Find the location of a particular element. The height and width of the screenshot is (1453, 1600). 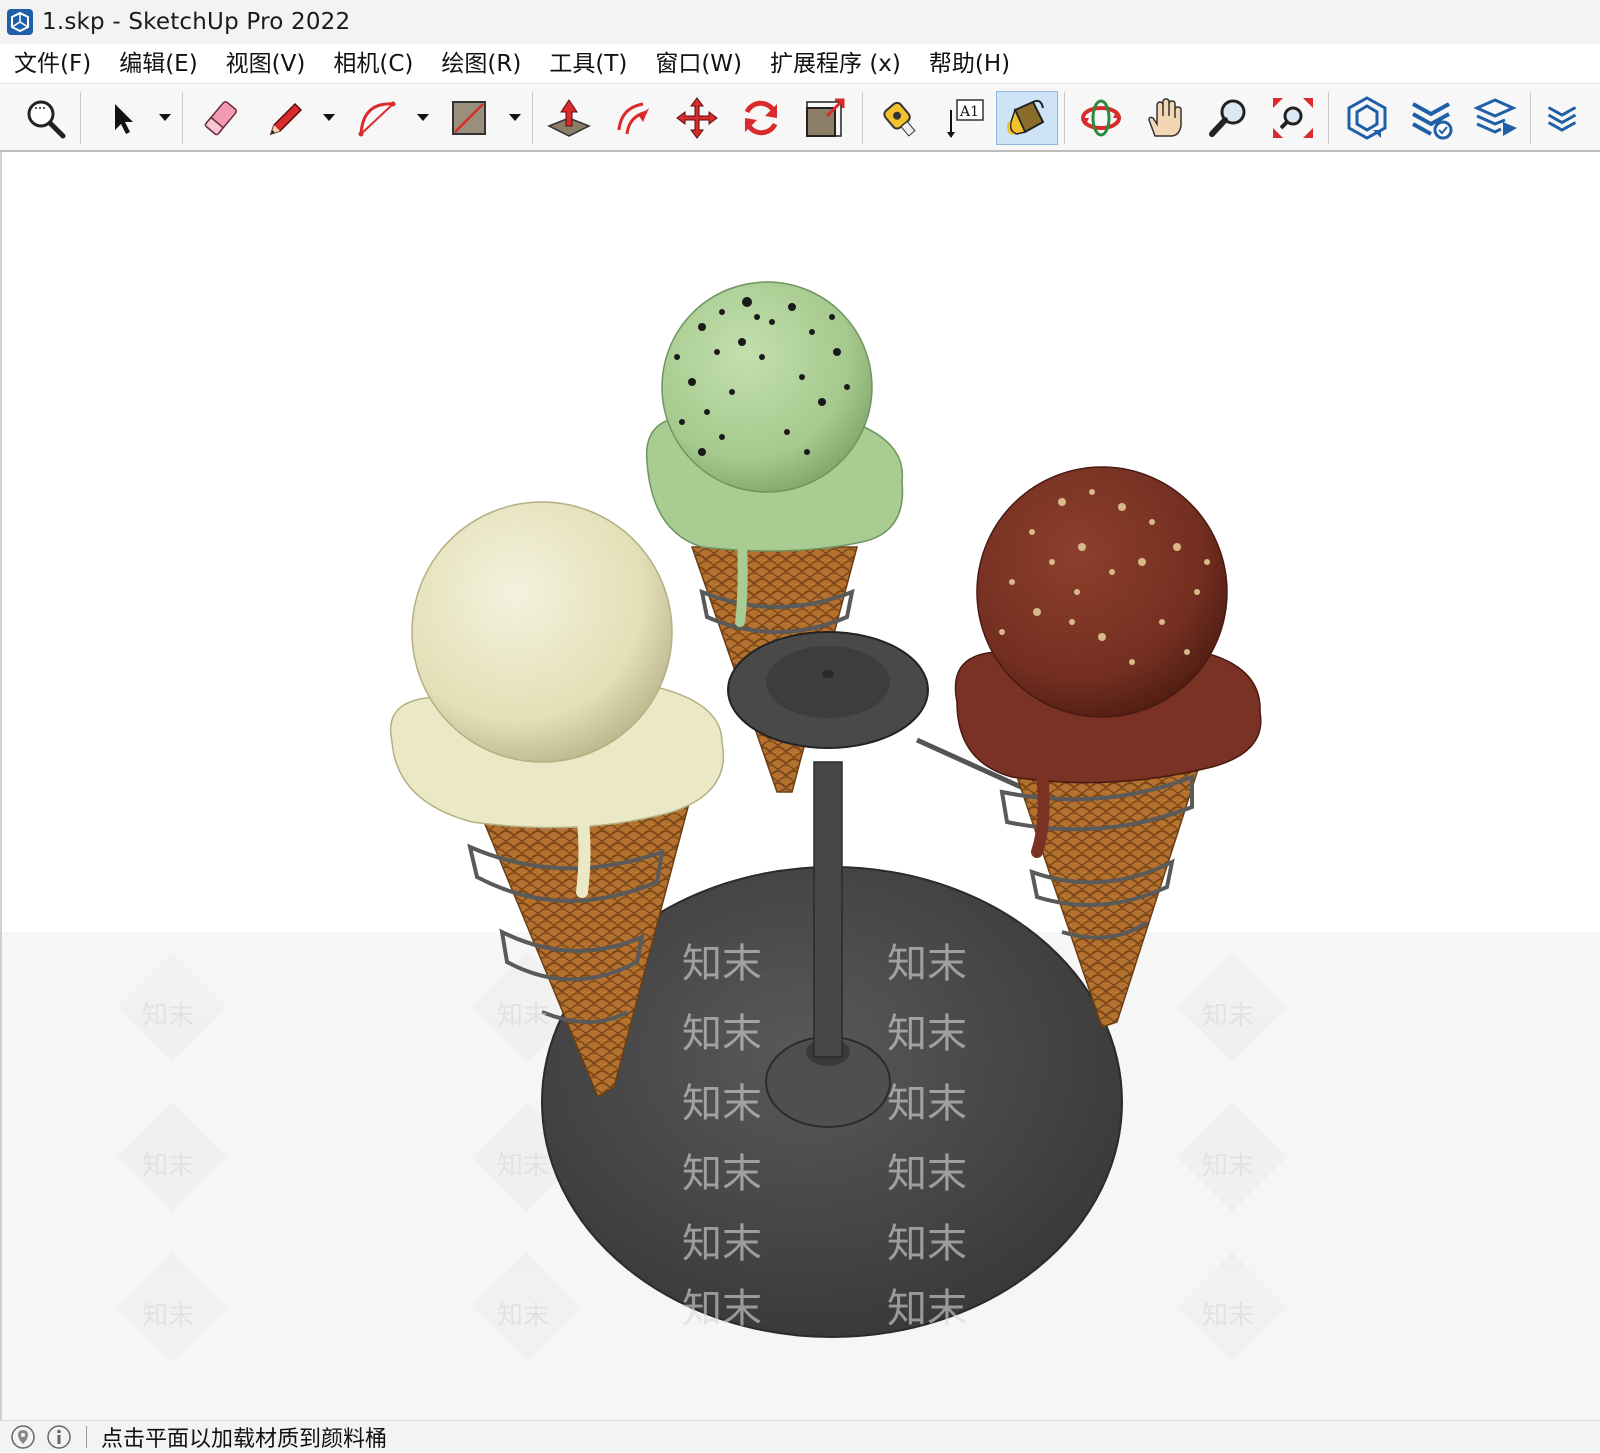

zoom-extents-button is located at coordinates (1293, 118).